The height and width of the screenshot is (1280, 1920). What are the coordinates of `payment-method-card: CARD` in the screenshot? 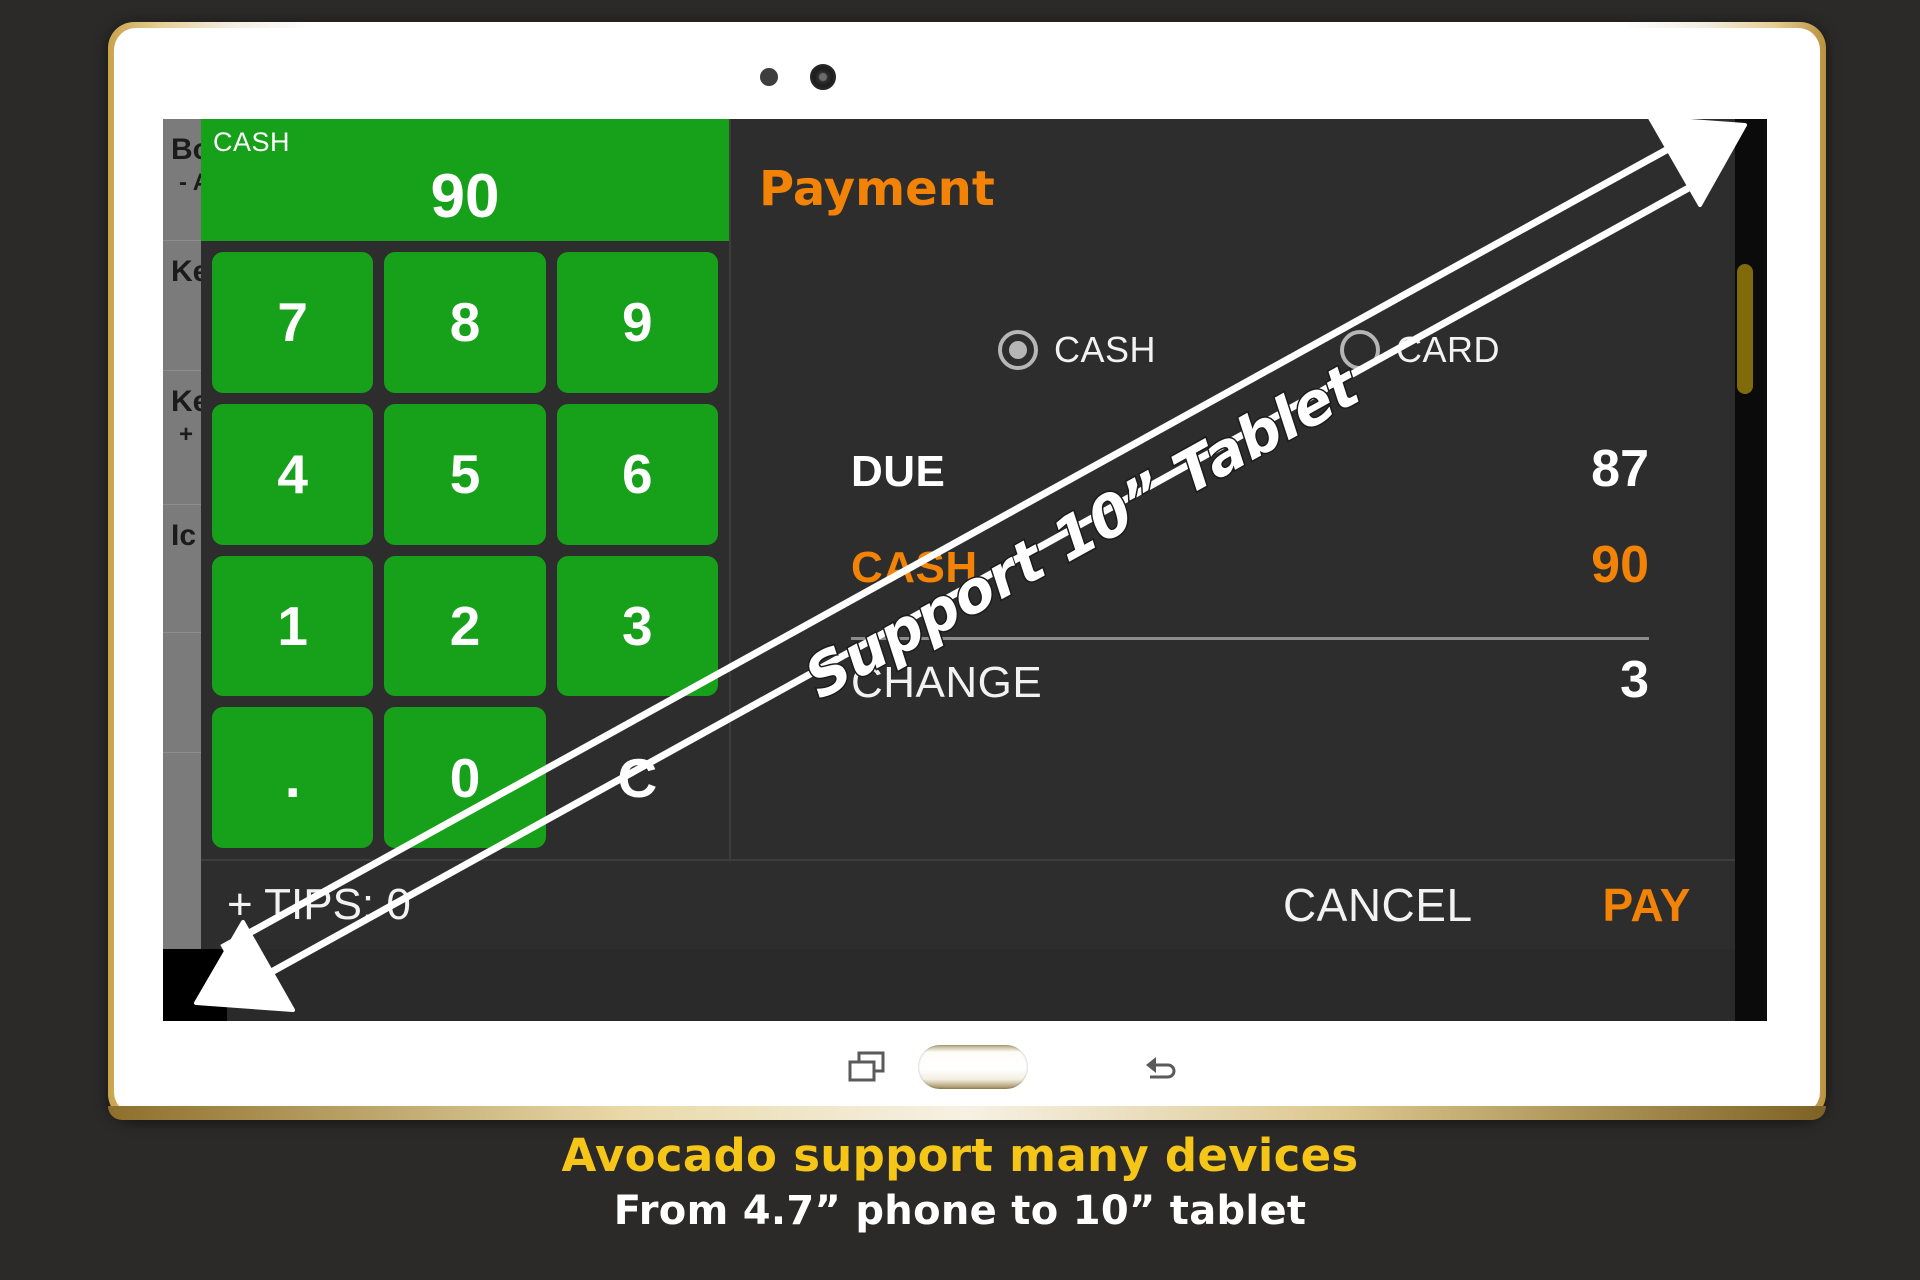 It's located at (1420, 350).